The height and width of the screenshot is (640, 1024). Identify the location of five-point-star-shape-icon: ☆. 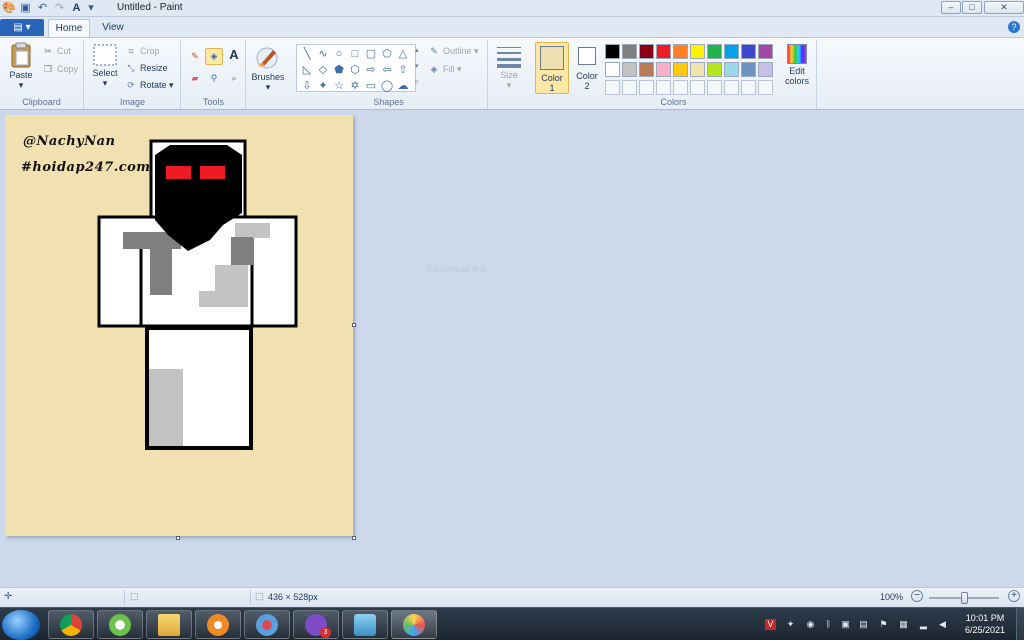
(339, 86).